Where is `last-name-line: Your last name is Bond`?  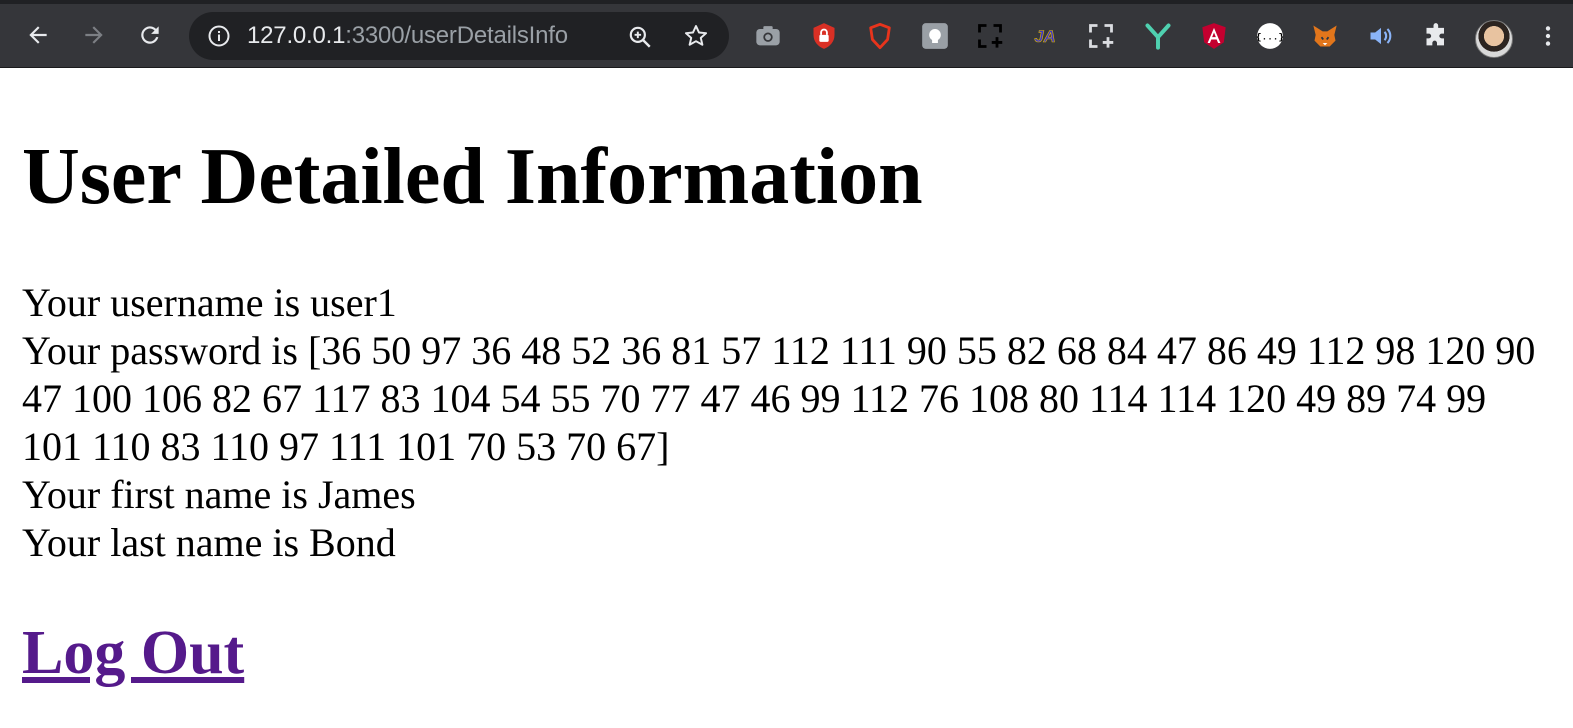
last-name-line: Your last name is Bond is located at coordinates (209, 542).